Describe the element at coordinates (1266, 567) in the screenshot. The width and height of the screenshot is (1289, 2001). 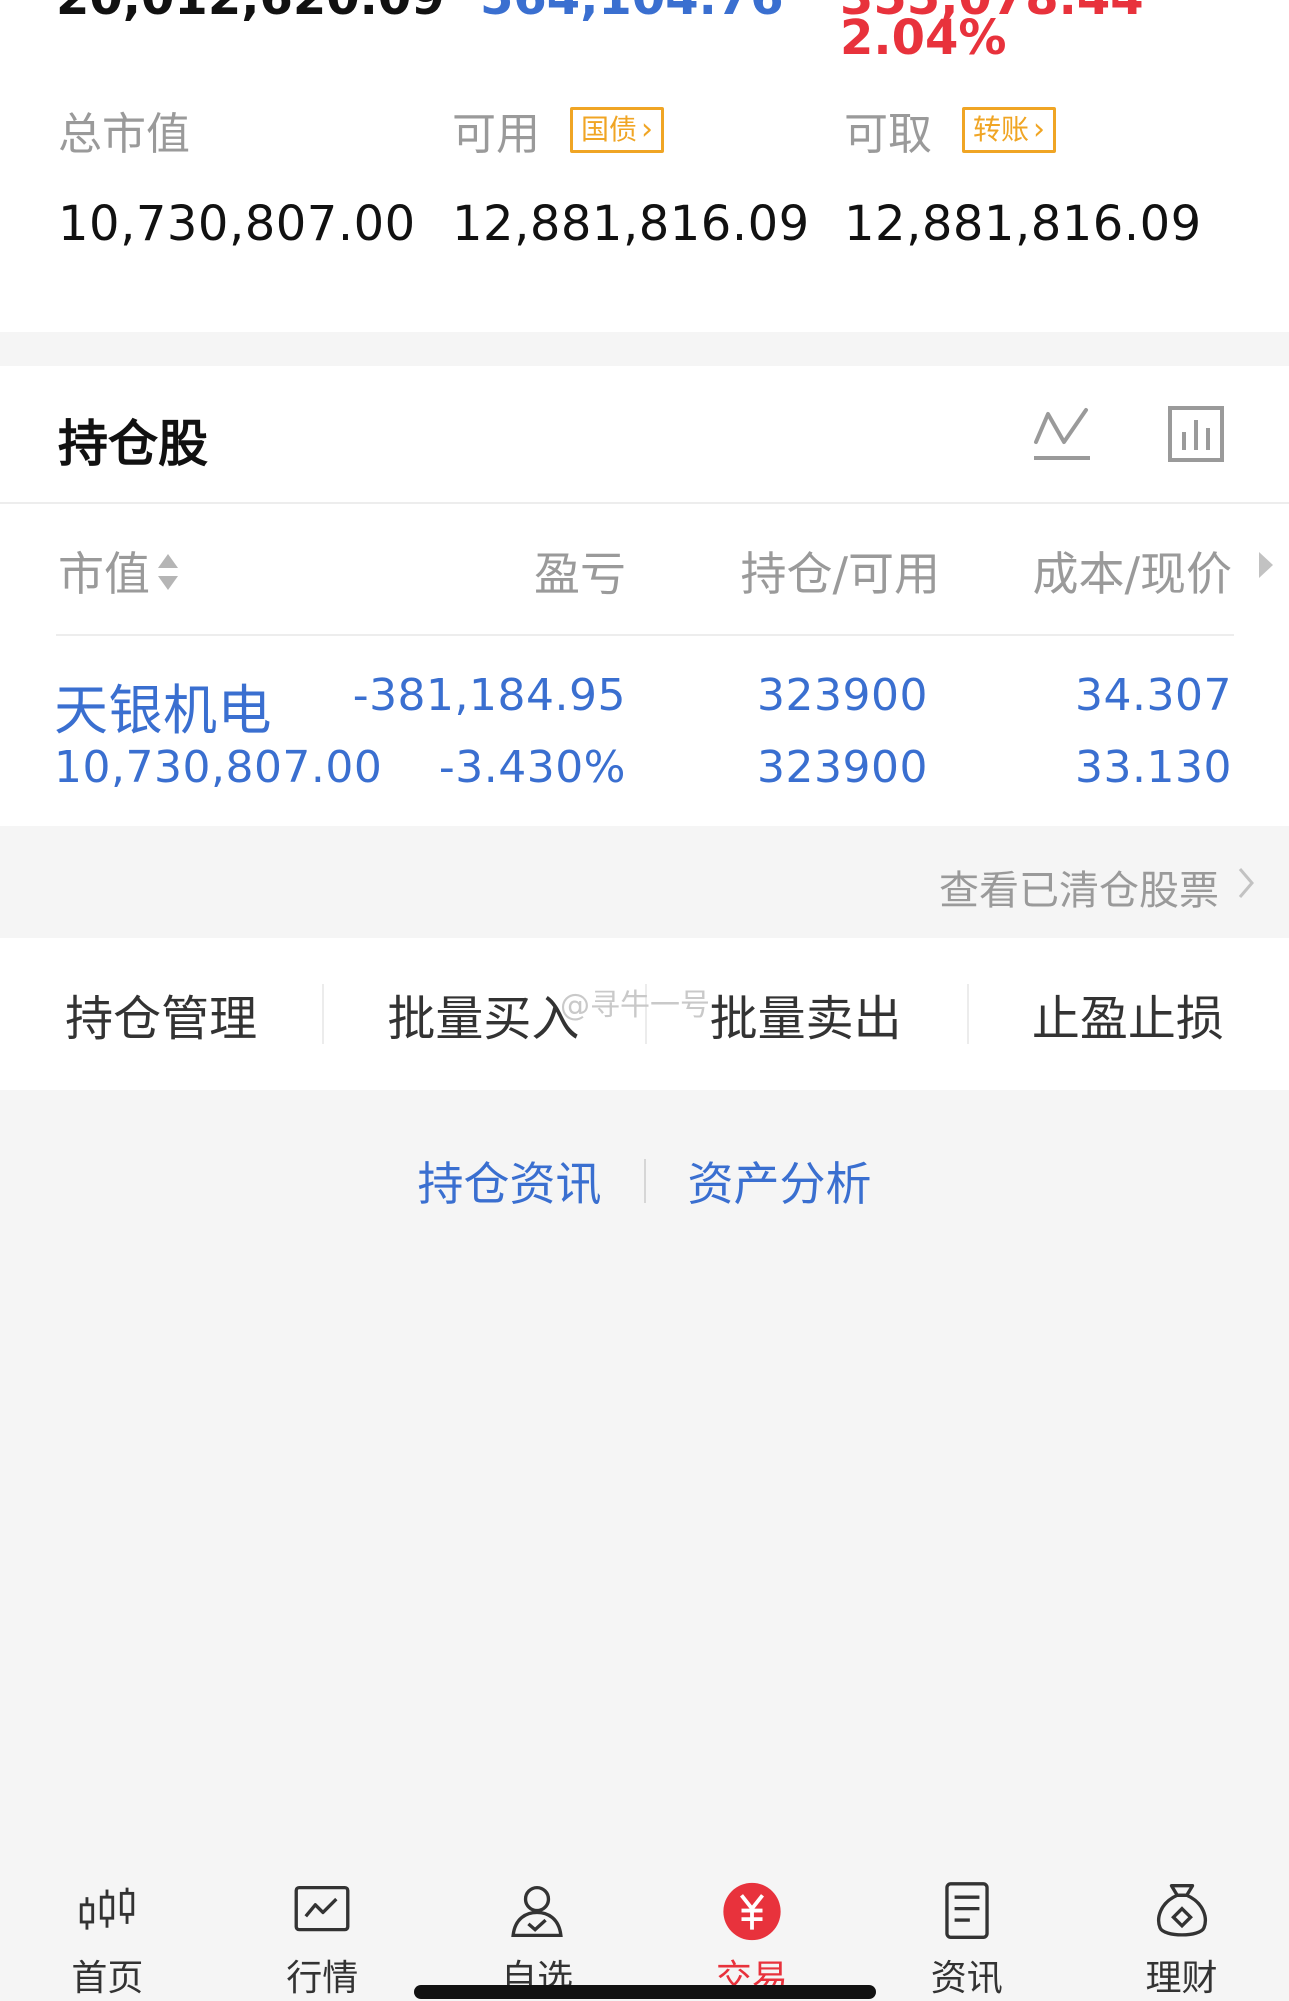
I see `caret-right-icon` at that location.